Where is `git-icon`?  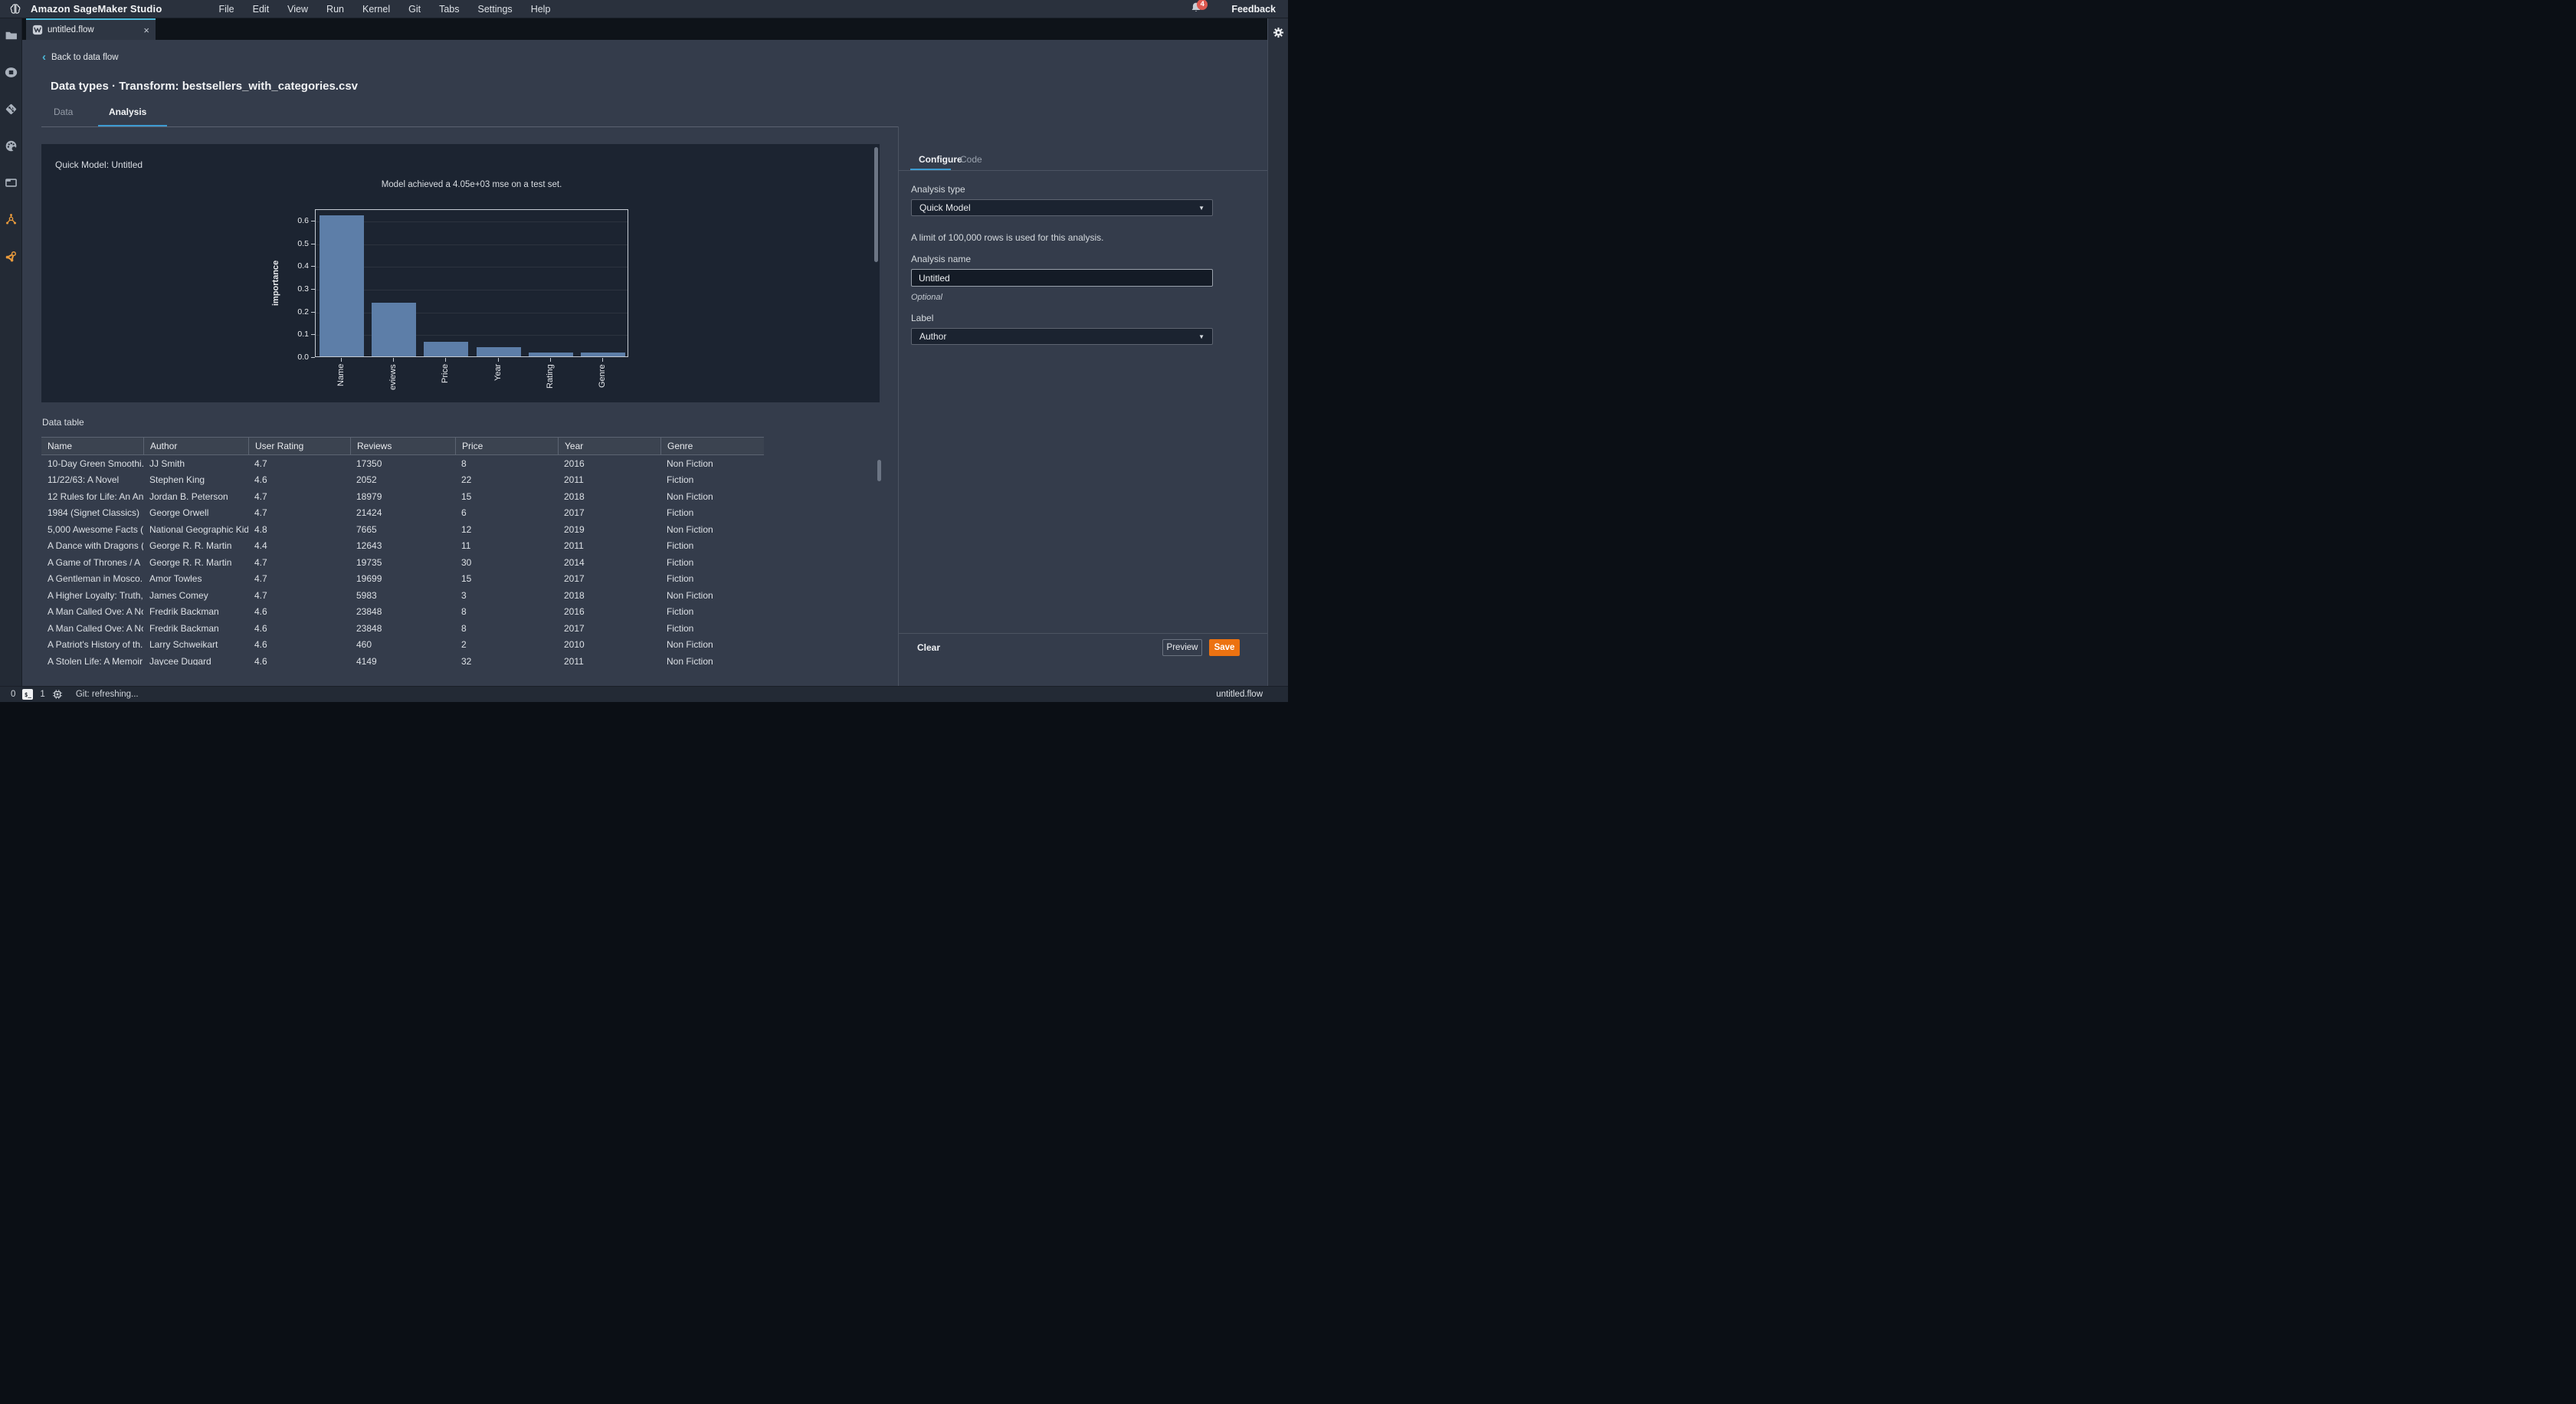 git-icon is located at coordinates (11, 109).